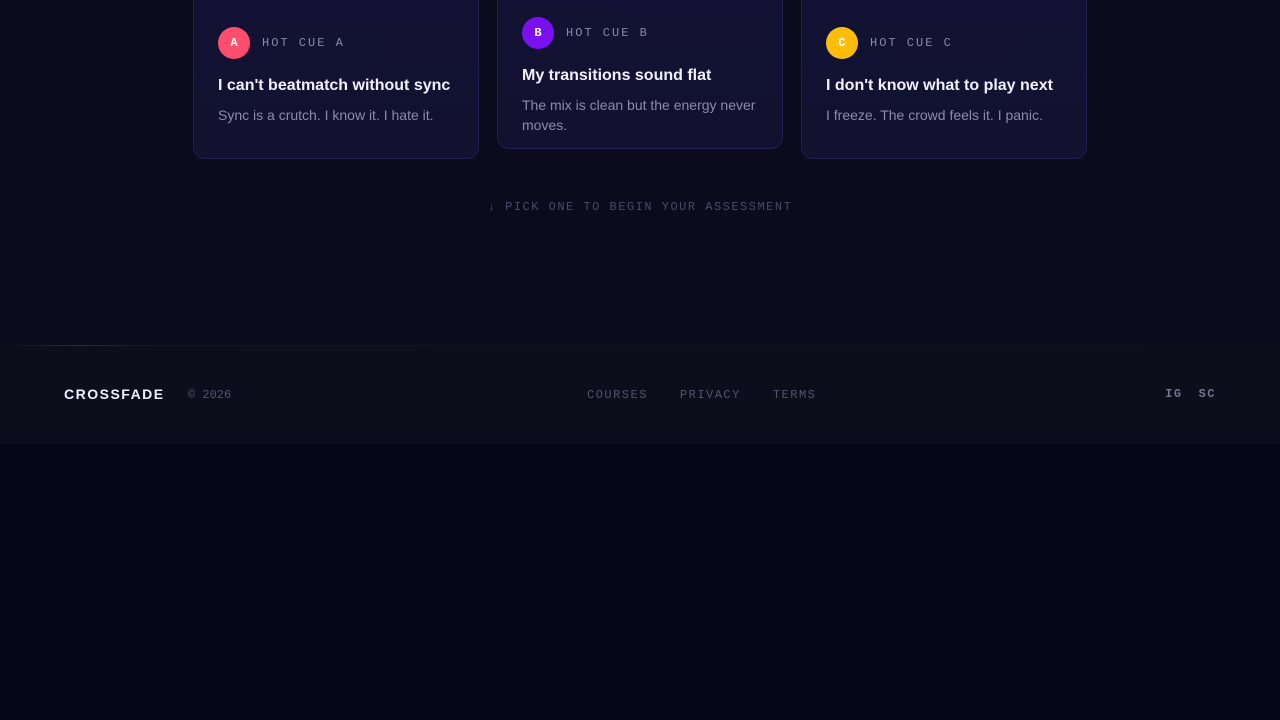 This screenshot has height=720, width=1280. What do you see at coordinates (210, 395) in the screenshot?
I see `copyright: © 2026` at bounding box center [210, 395].